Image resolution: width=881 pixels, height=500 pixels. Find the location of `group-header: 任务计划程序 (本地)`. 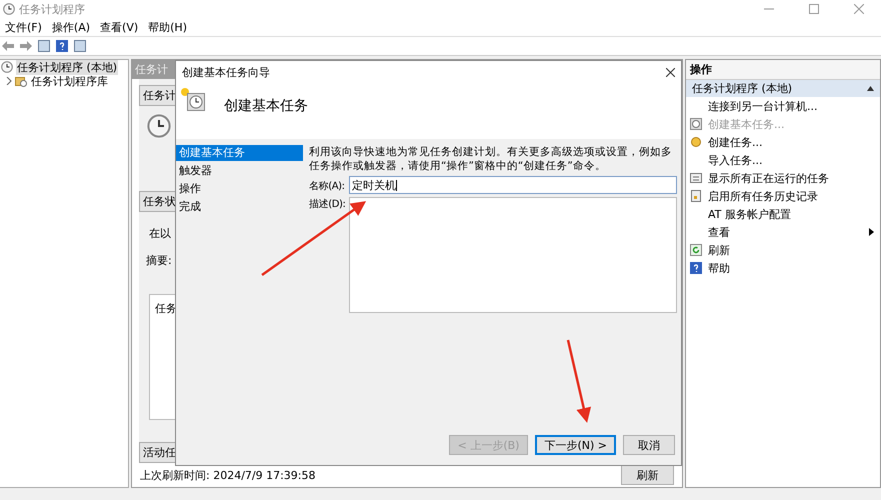

group-header: 任务计划程序 (本地) is located at coordinates (783, 88).